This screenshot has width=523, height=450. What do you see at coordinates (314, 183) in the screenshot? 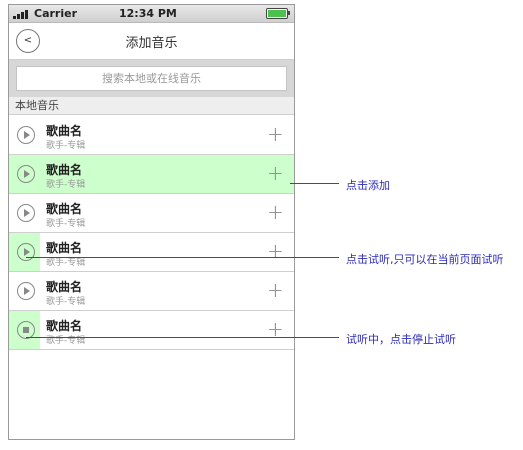
I see `annotation-line-add` at bounding box center [314, 183].